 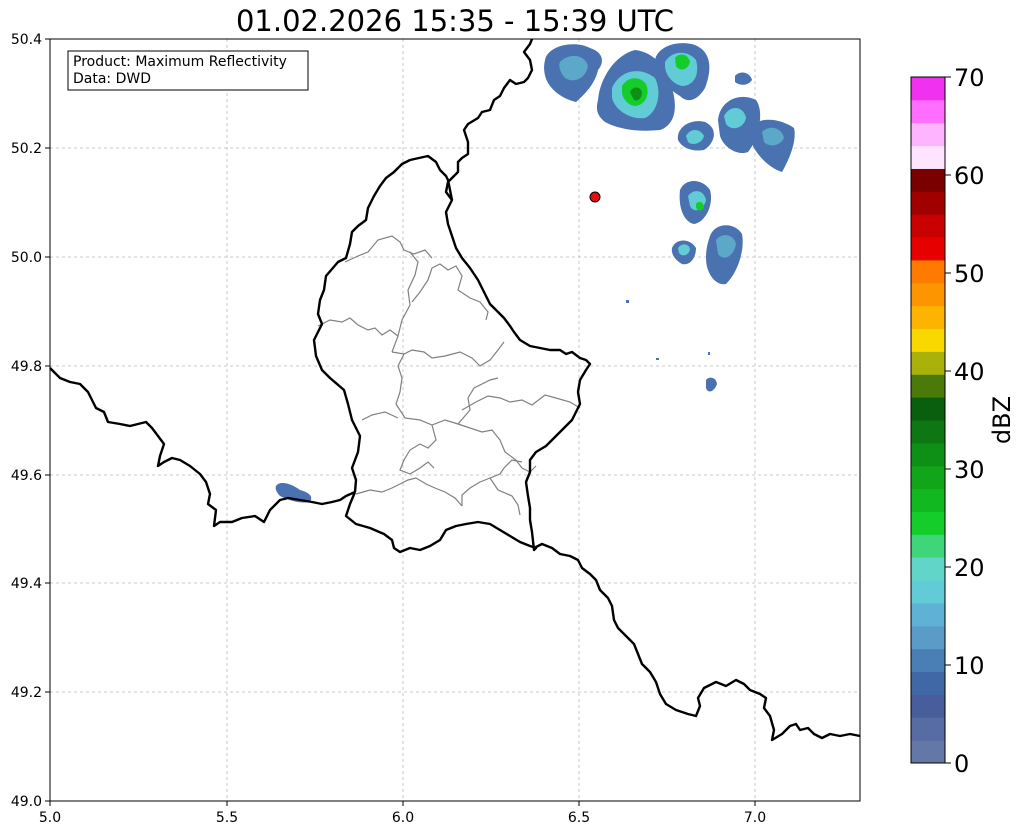 I want to click on colorbar-tick-label: 40, so click(x=969, y=372).